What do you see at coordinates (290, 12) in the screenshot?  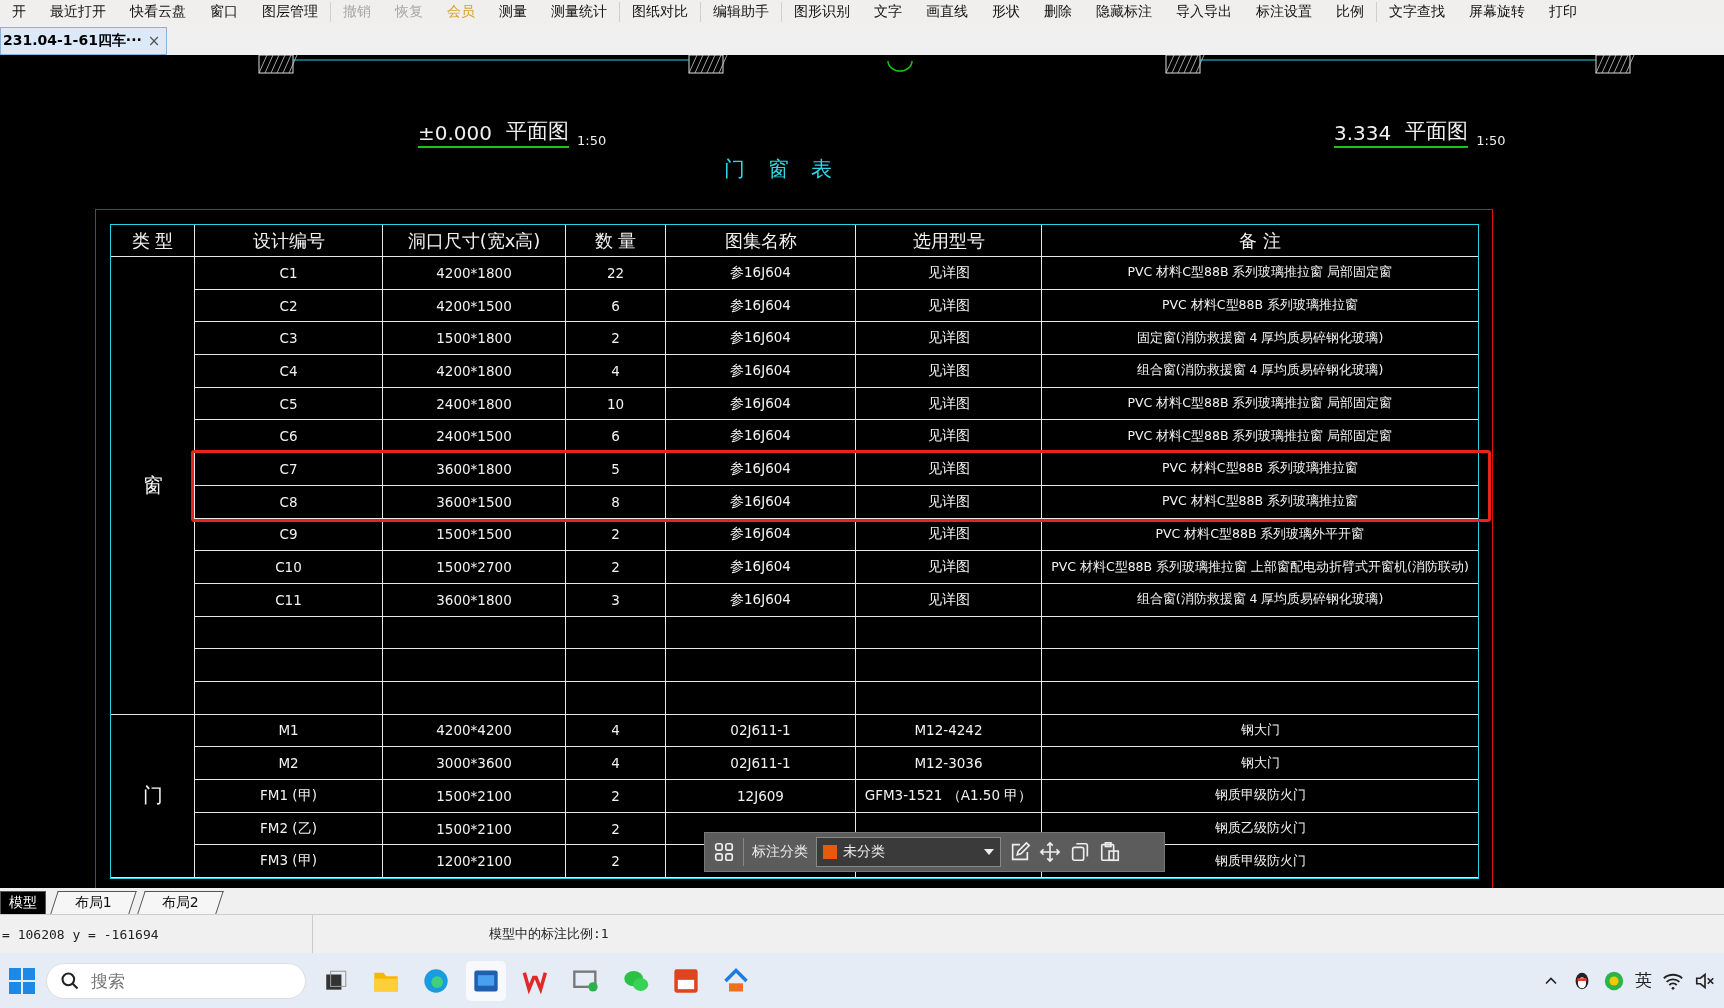 I see `menu-item: 图层管理` at bounding box center [290, 12].